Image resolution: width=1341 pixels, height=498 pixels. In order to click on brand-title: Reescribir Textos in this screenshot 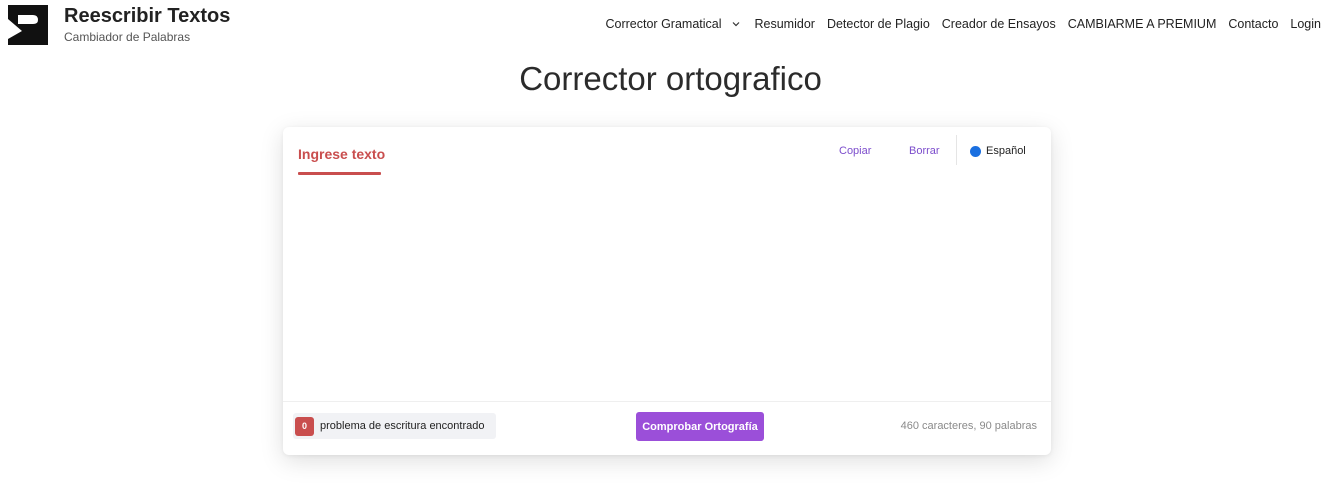, I will do `click(147, 16)`.